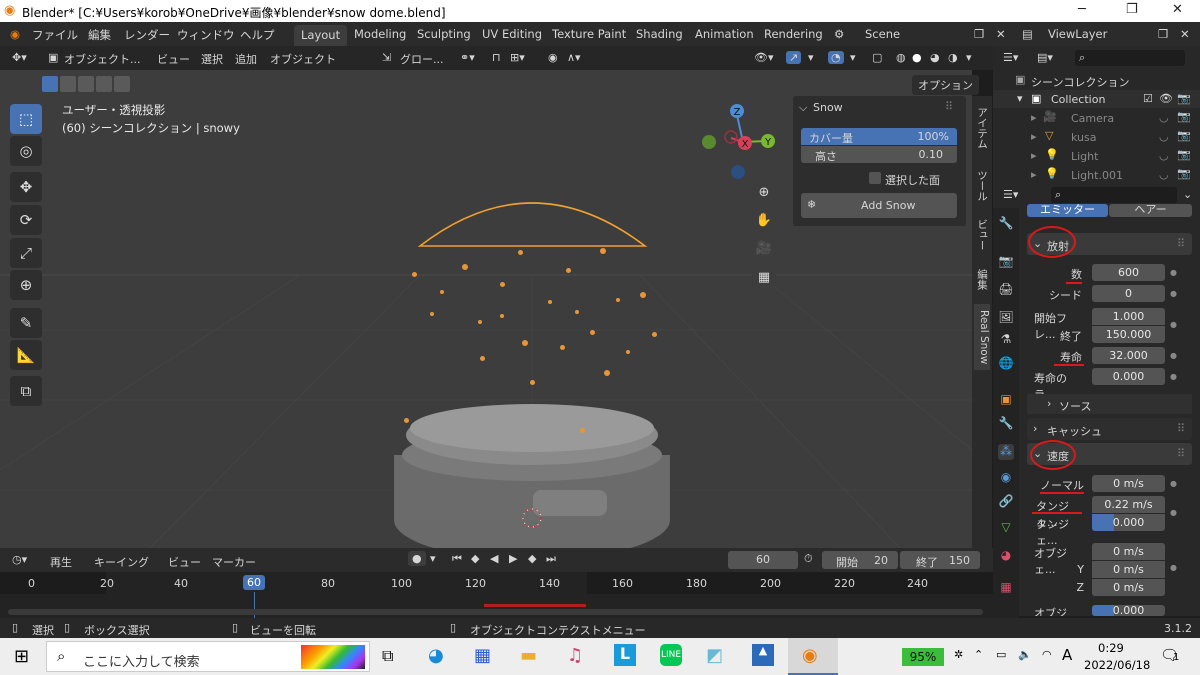 The width and height of the screenshot is (1200, 675). I want to click on menu-select: 選択, so click(212, 59).